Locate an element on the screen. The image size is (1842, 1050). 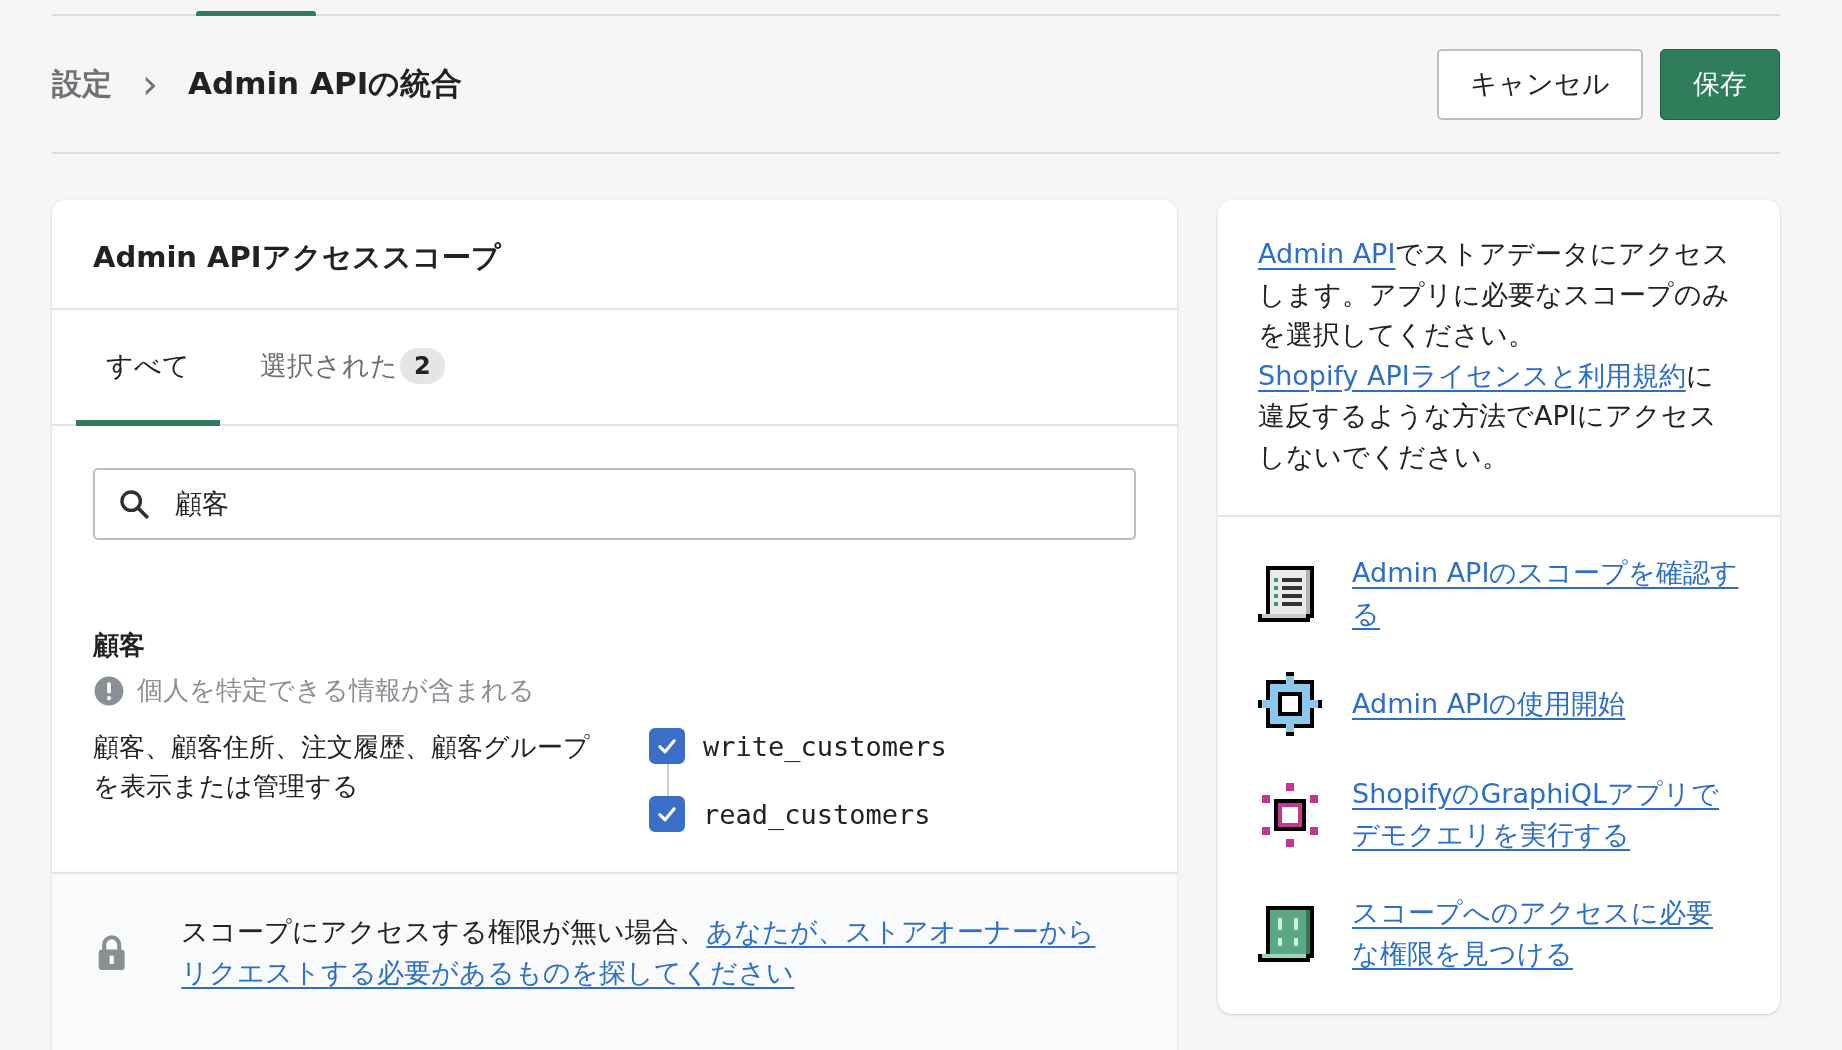
count-badge: 2 is located at coordinates (422, 366).